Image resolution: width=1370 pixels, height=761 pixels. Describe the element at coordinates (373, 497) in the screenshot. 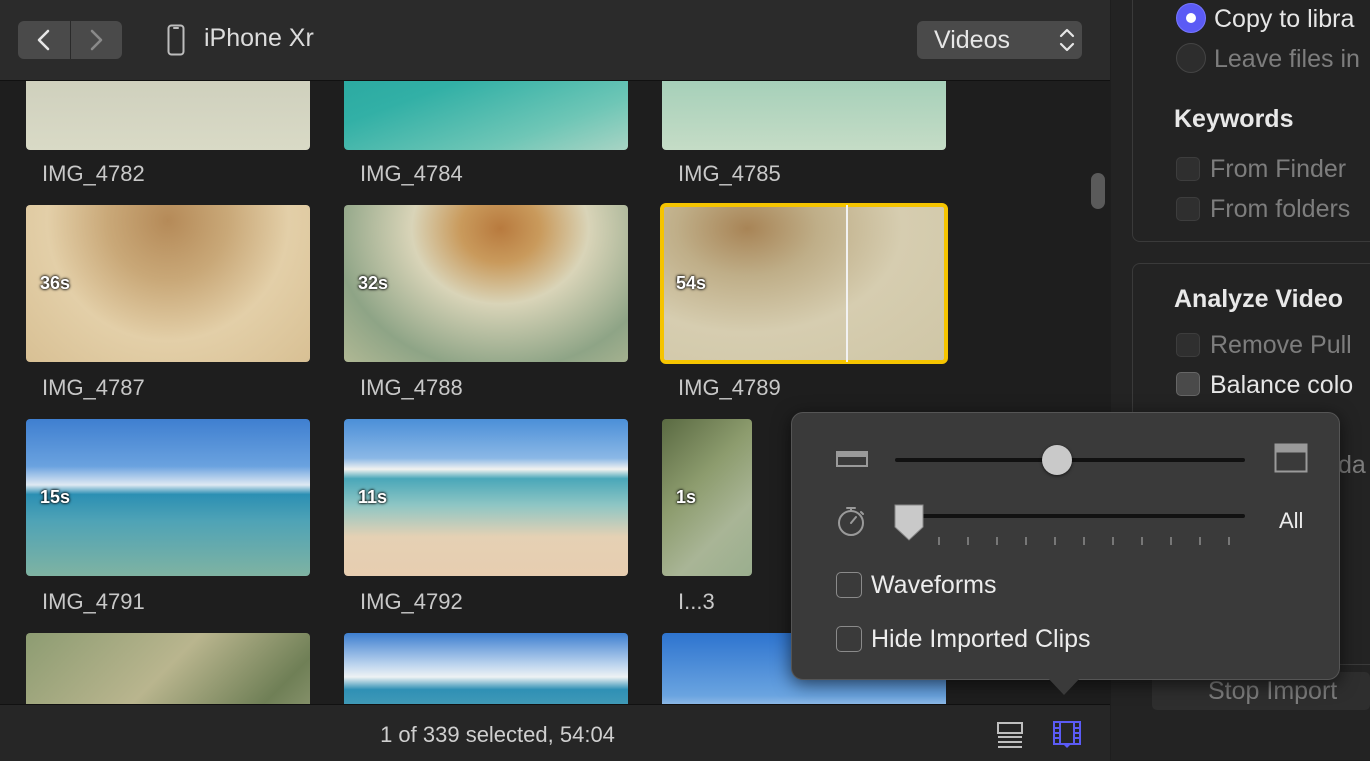

I see `clip-duration: 11s` at that location.